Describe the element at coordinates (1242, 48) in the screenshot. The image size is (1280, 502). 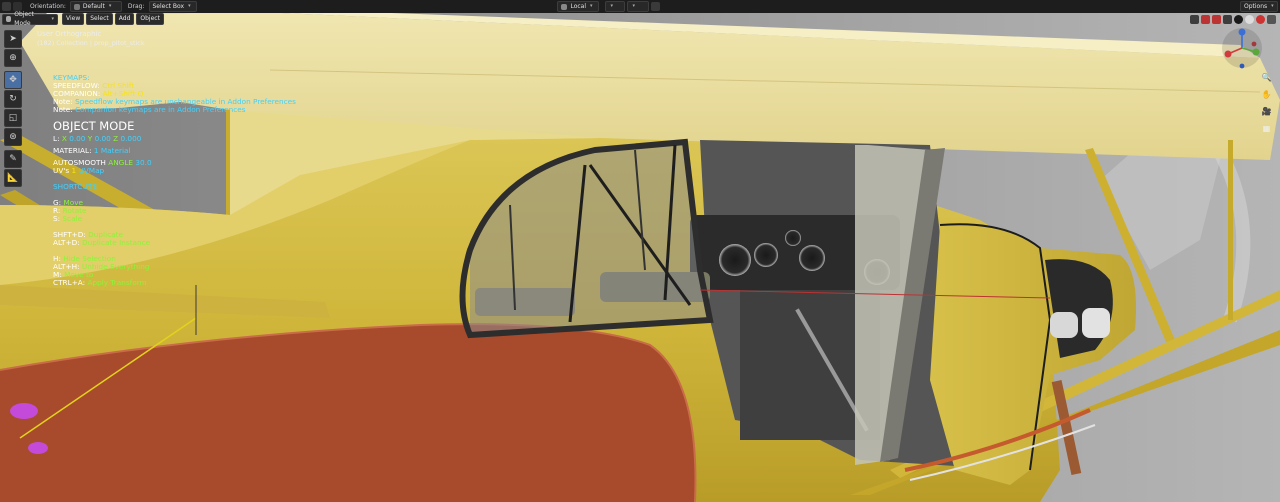
I see `navigation-gizmo` at that location.